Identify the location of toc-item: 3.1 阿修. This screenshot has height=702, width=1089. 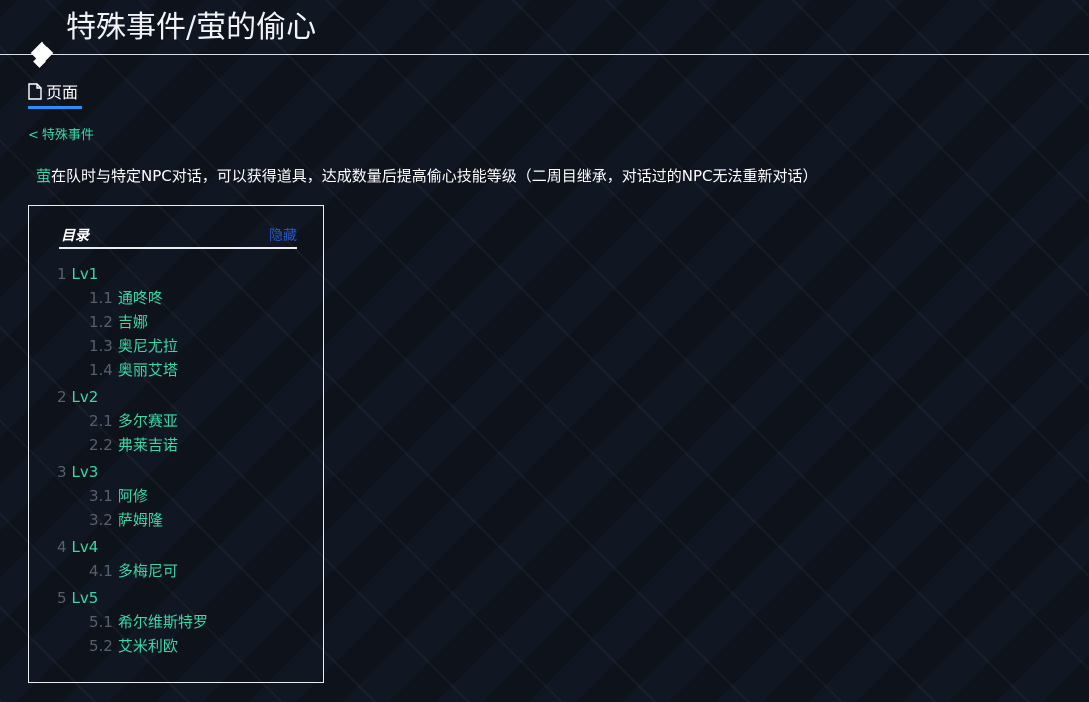
(132, 496).